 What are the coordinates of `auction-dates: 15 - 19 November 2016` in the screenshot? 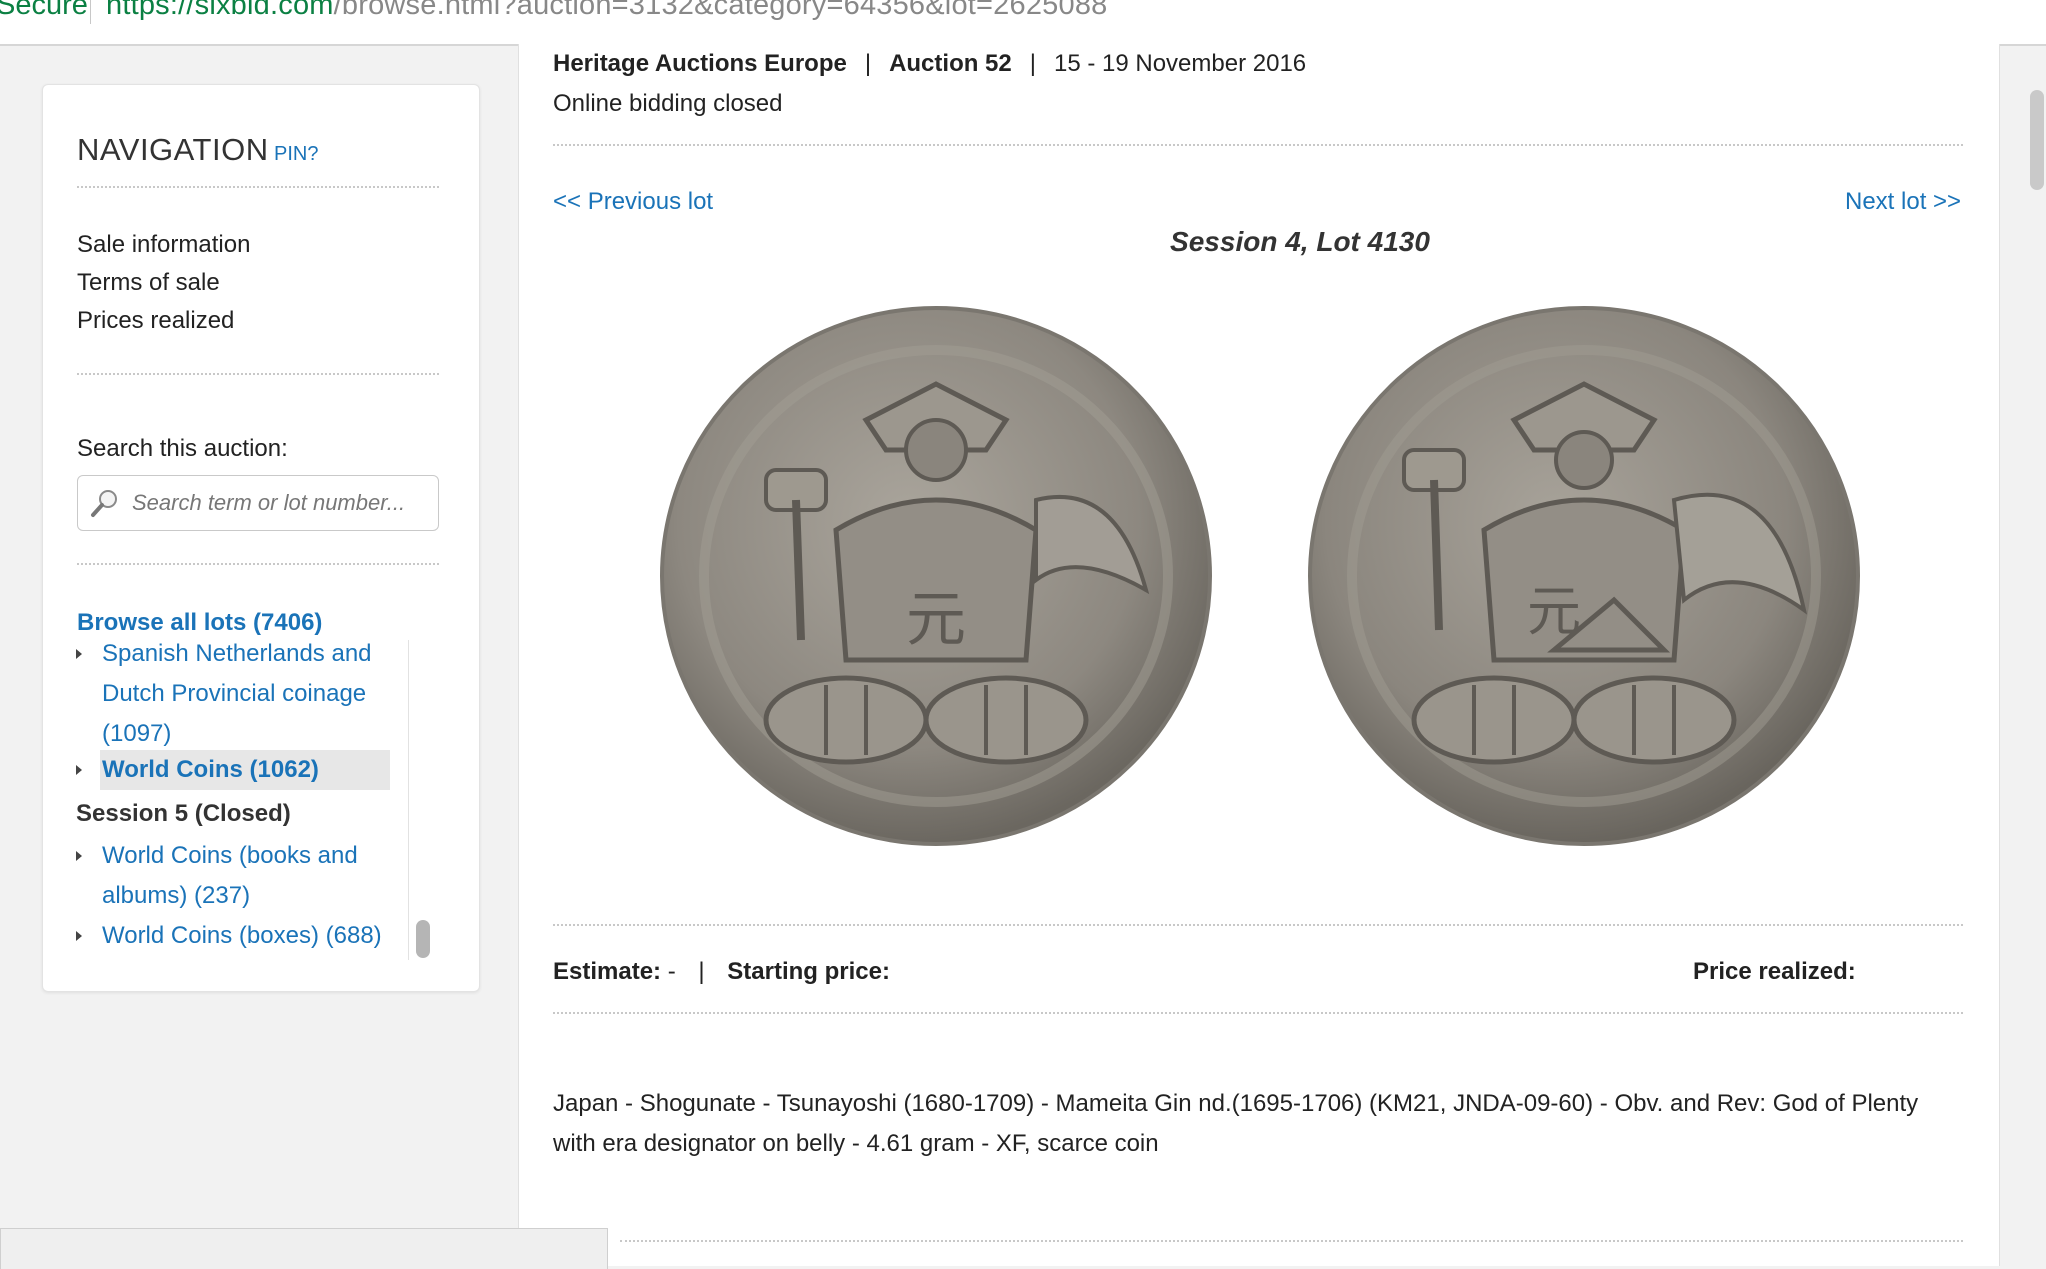 It's located at (1180, 63).